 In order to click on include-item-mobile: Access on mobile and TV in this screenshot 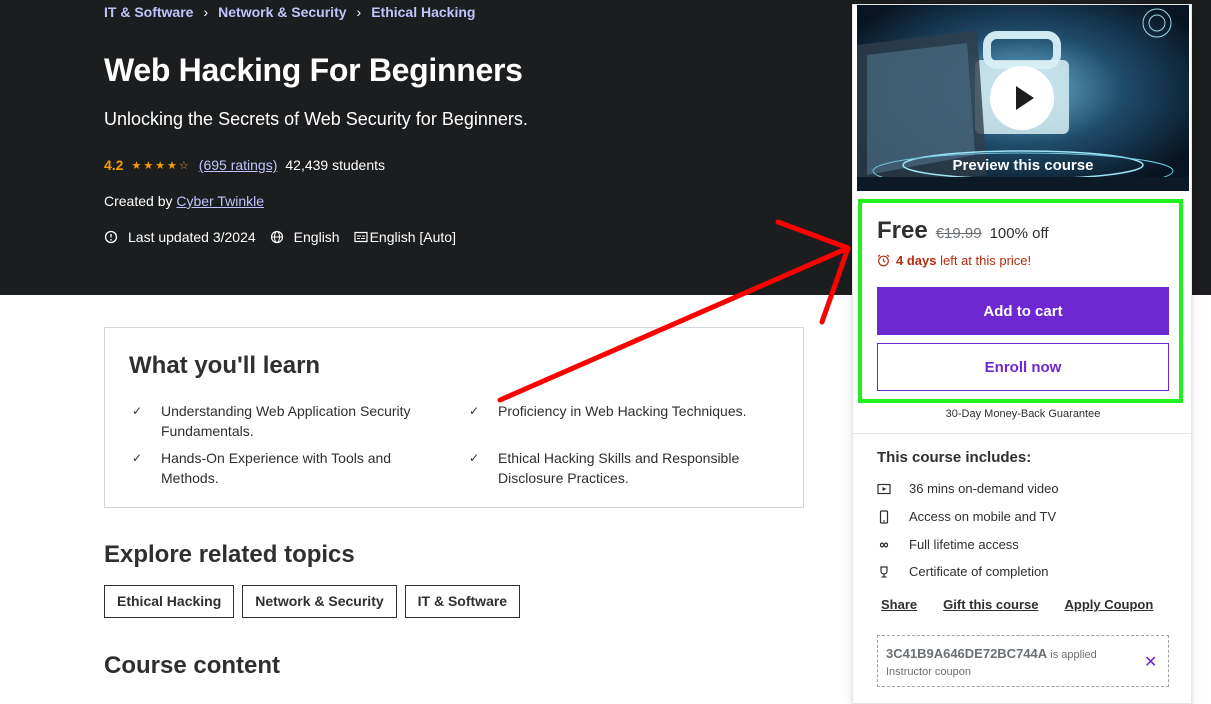, I will do `click(966, 516)`.